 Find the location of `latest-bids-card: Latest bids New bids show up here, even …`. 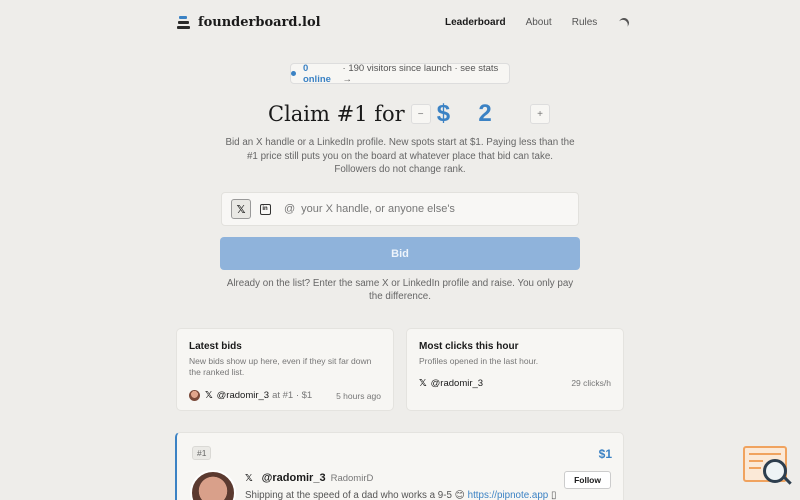

latest-bids-card: Latest bids New bids show up here, even … is located at coordinates (285, 369).